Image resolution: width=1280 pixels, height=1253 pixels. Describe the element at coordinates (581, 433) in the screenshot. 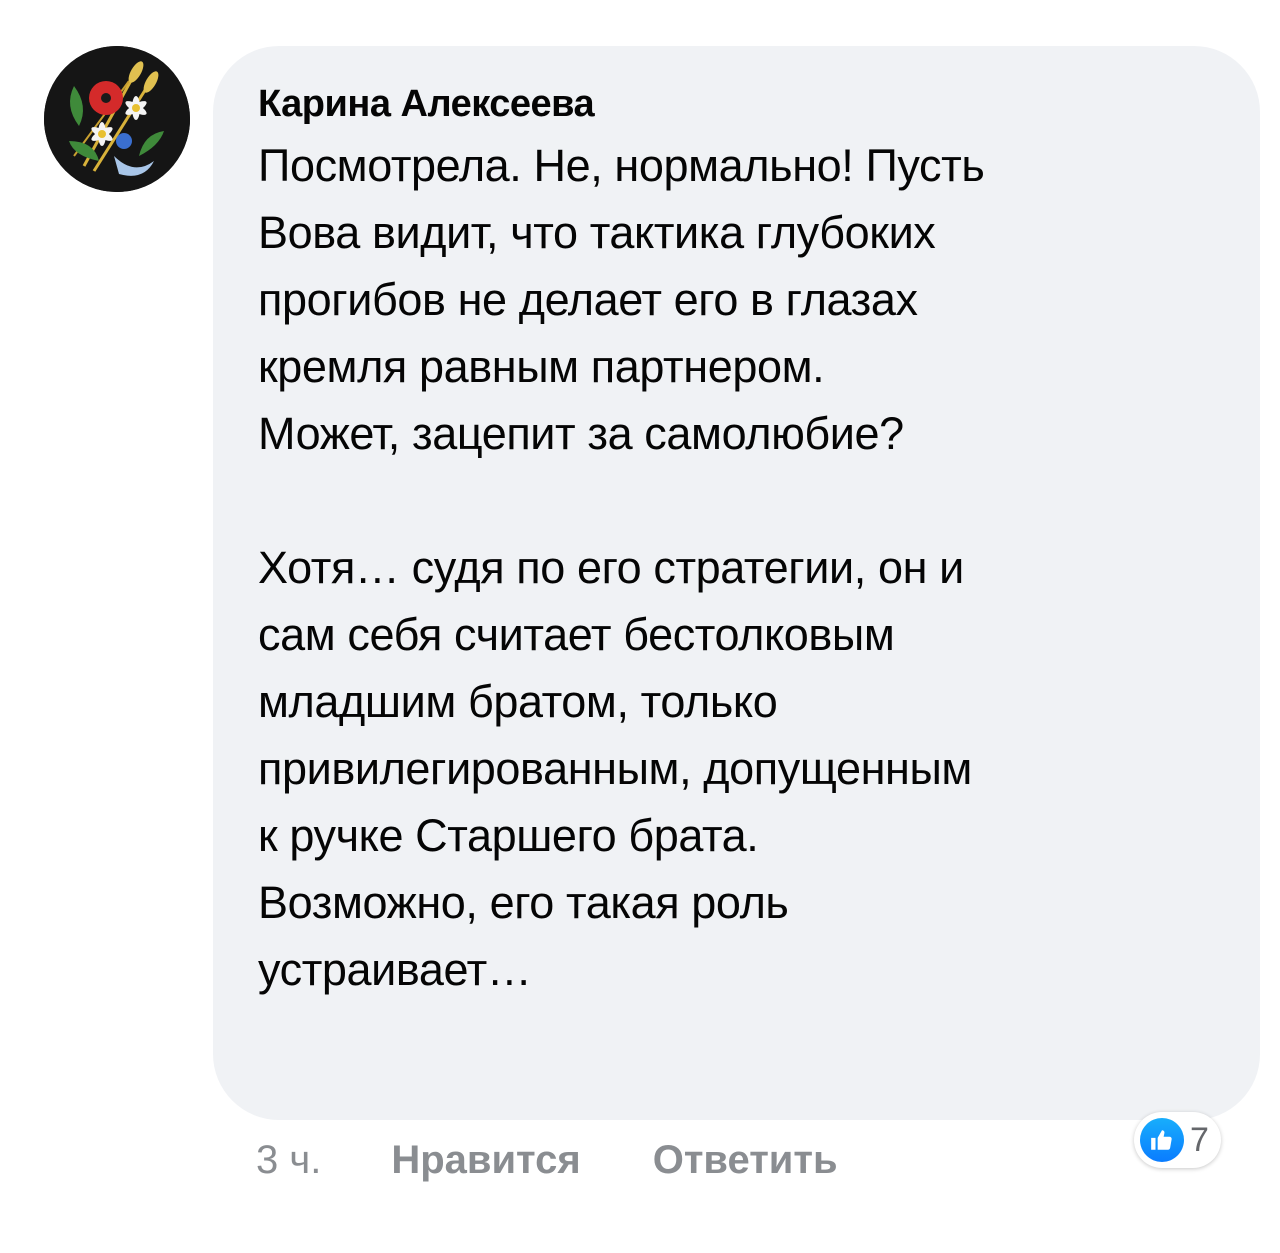

I see `comment-line: Может, зацепит за самолюбие?` at that location.